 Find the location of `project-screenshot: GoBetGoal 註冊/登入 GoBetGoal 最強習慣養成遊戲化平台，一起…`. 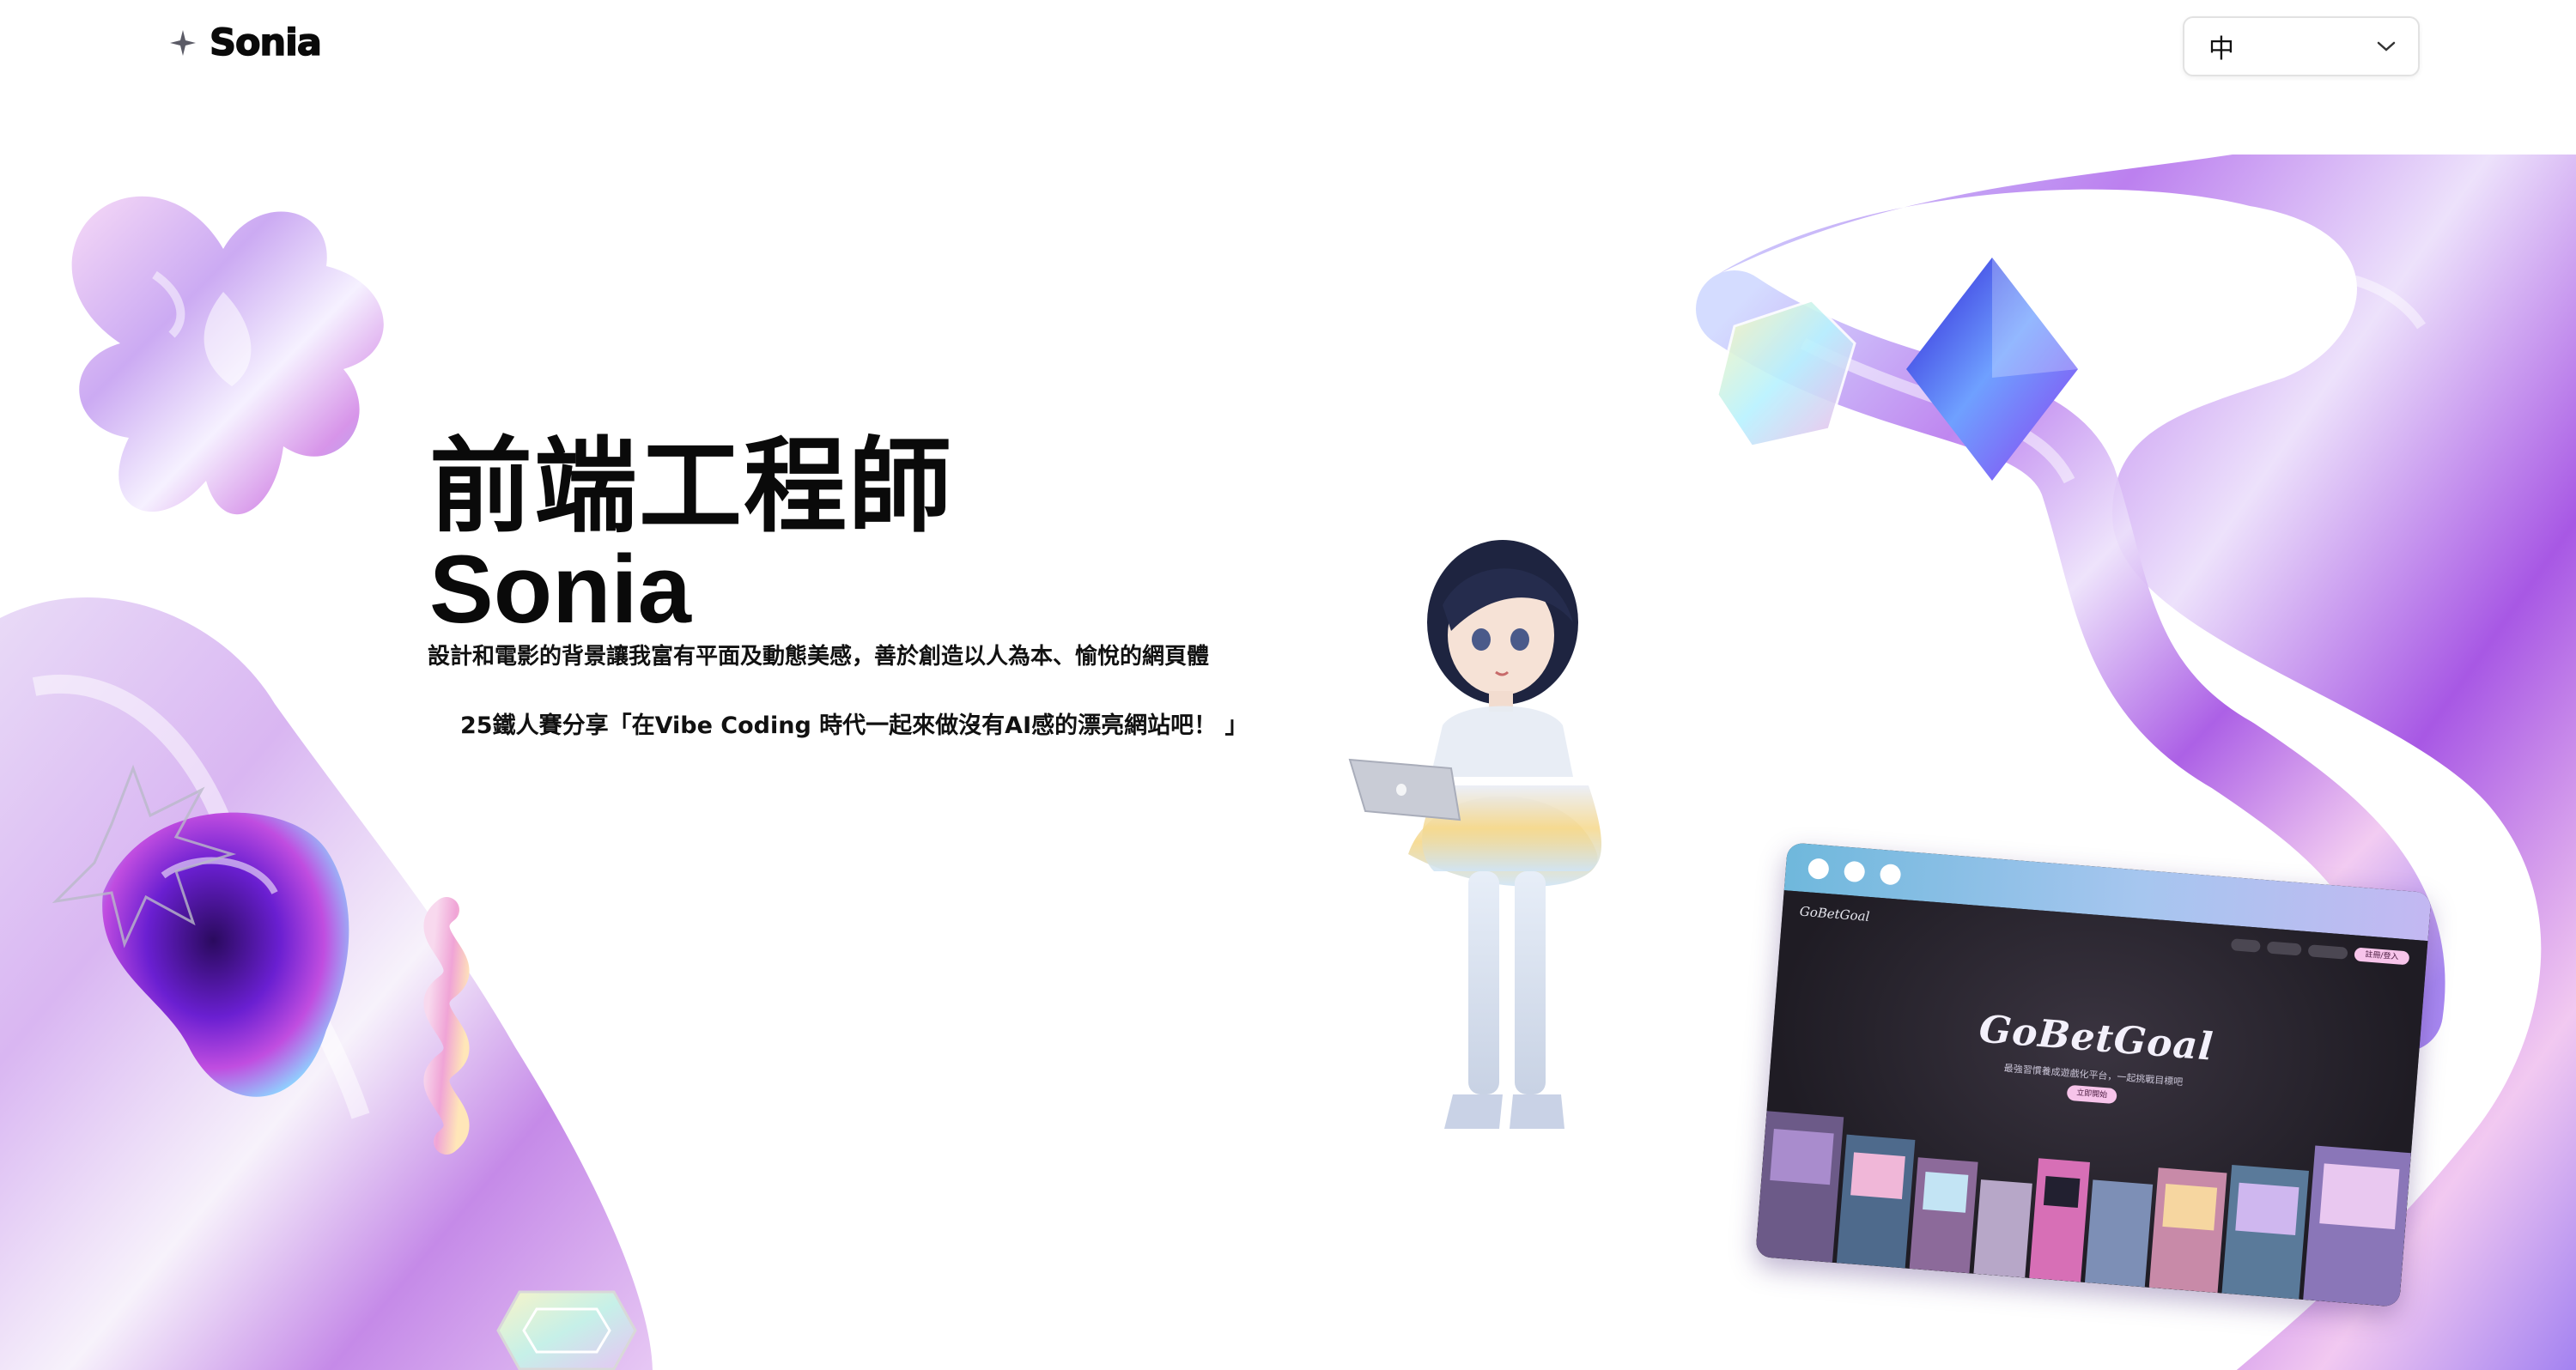

project-screenshot: GoBetGoal 註冊/登入 GoBetGoal 最強習慣養成遊戲化平台，一起… is located at coordinates (2091, 1099).